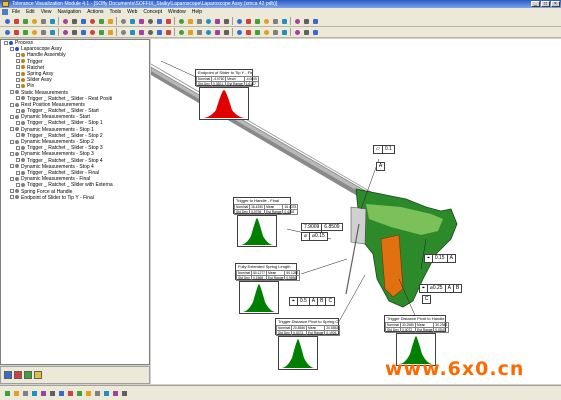  Describe the element at coordinates (141, 32) in the screenshot. I see `profile-icon` at that location.